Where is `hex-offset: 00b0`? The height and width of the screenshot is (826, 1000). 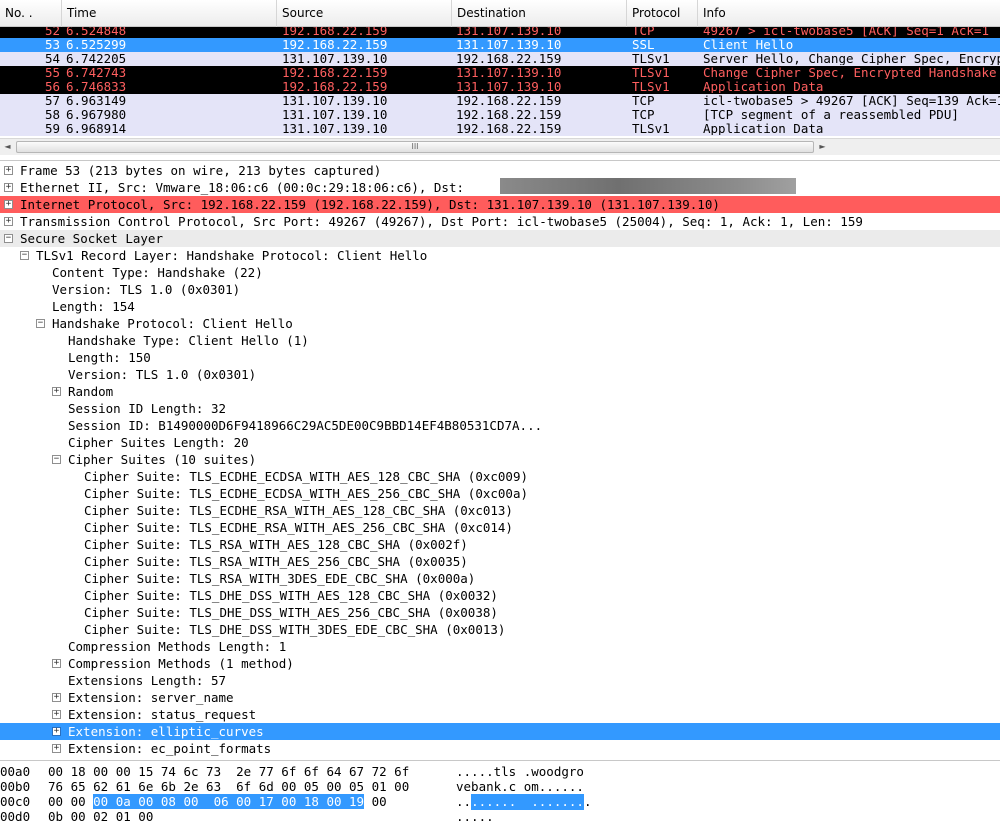 hex-offset: 00b0 is located at coordinates (15, 786).